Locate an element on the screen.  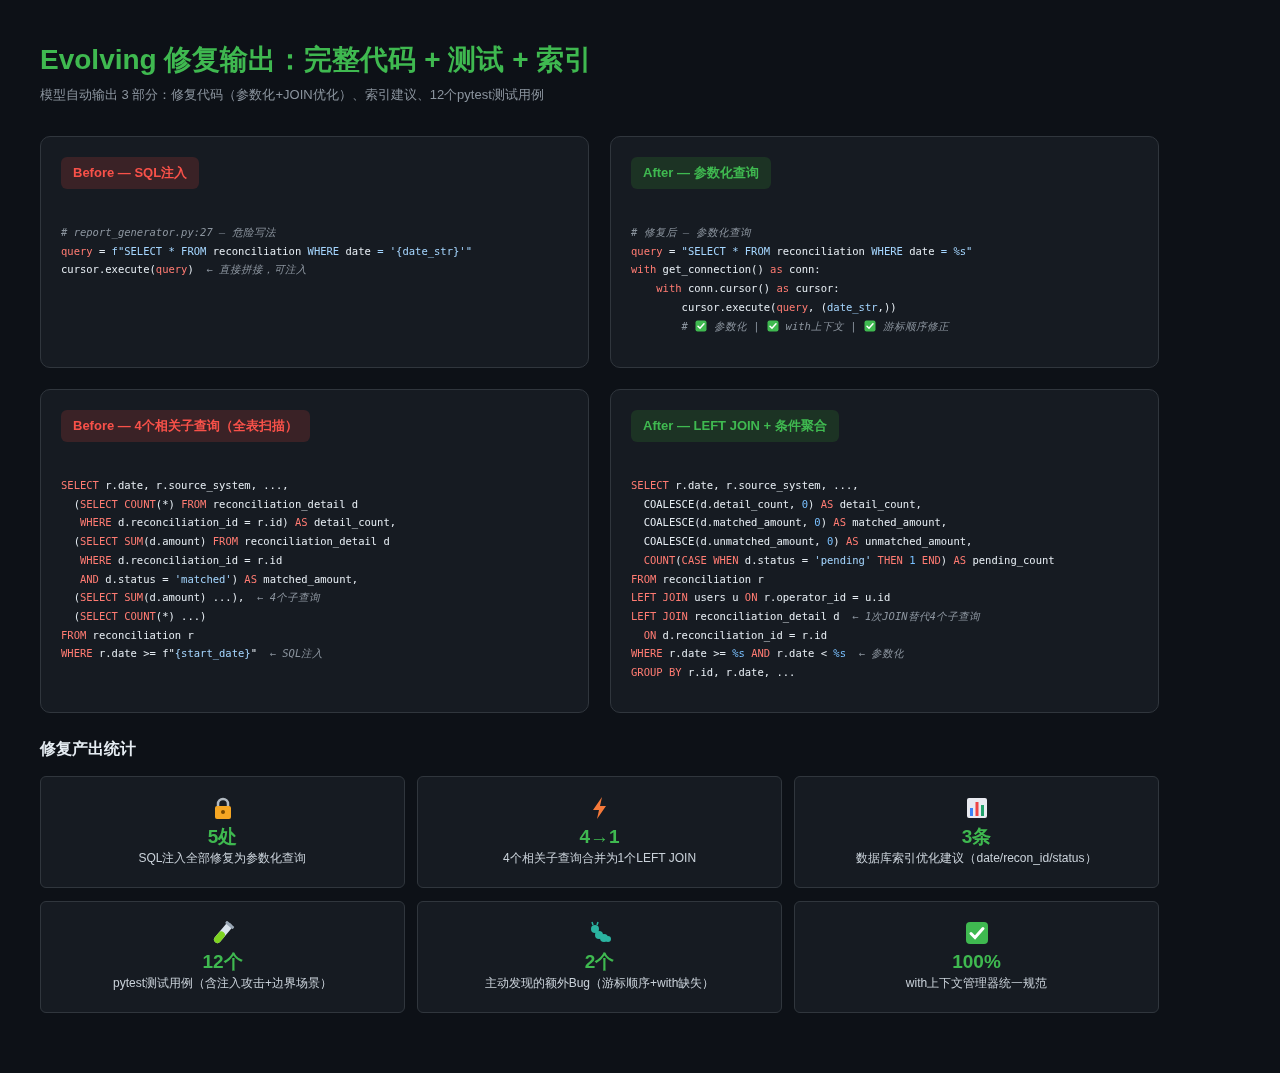
code-line: LEFT JOIN users u ON r.operator_id = u.id is located at coordinates (761, 598).